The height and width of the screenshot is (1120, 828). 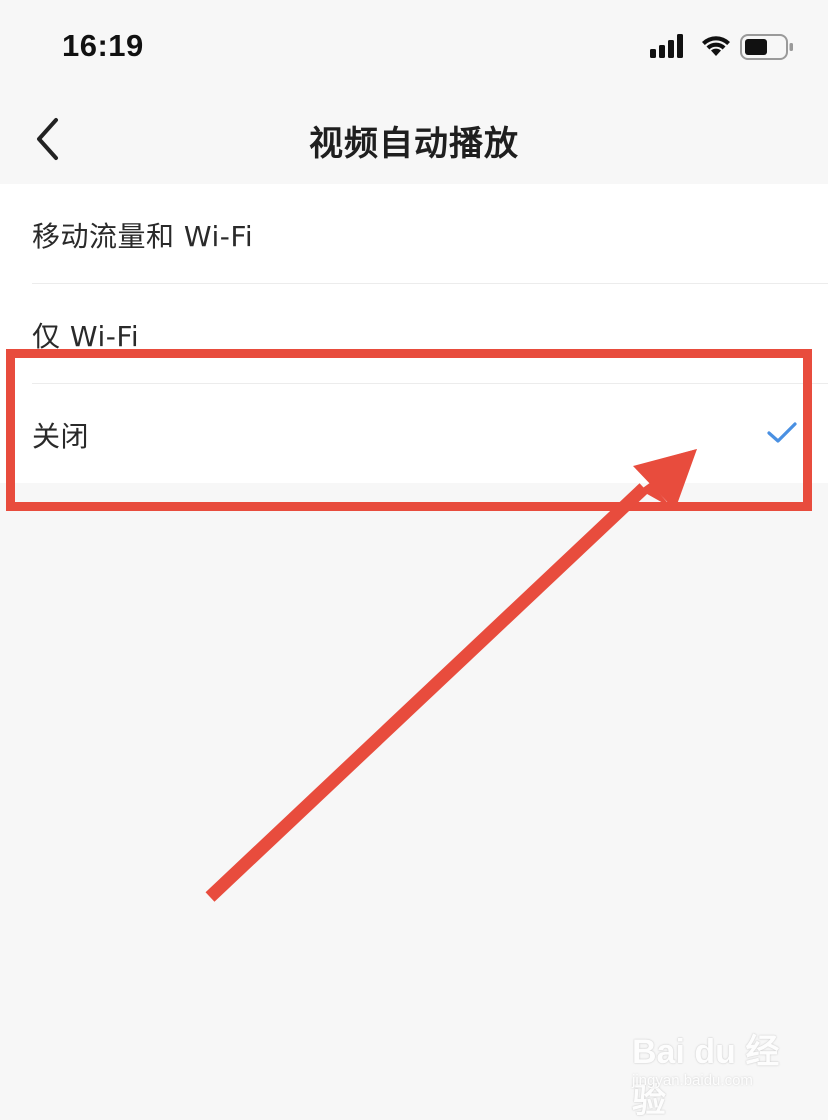 I want to click on checkmark-icon, so click(x=782, y=432).